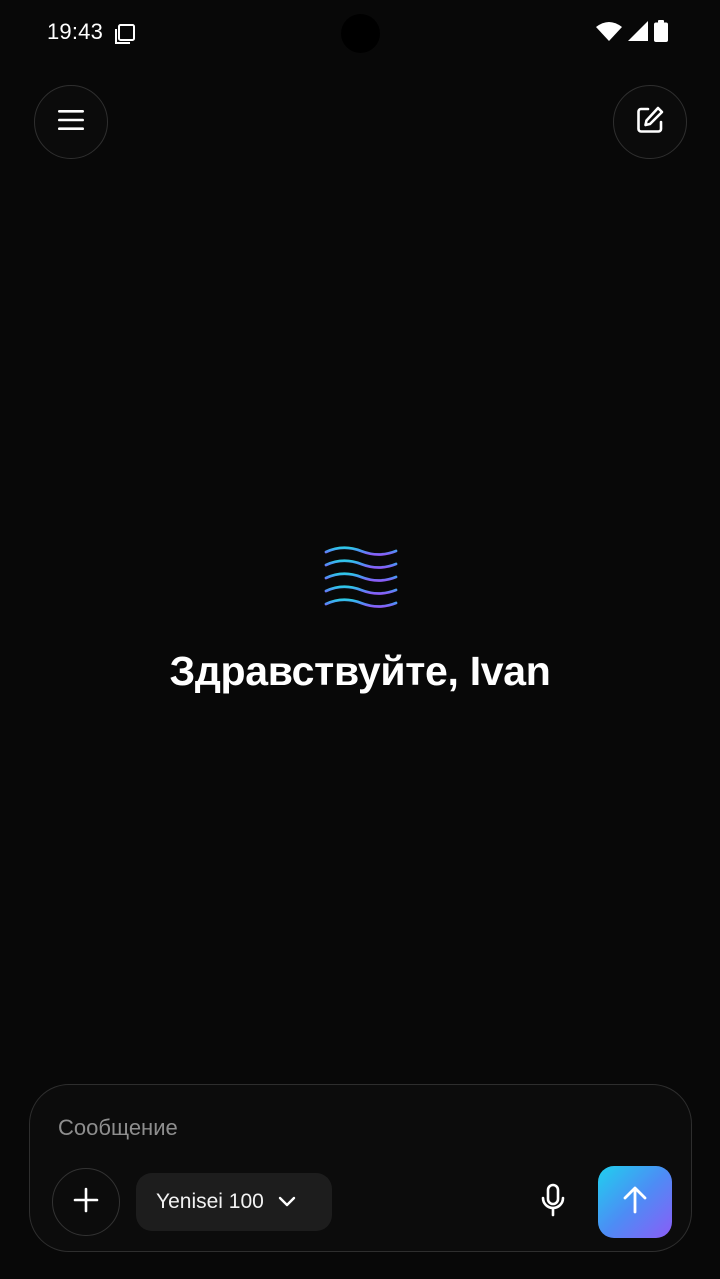 The image size is (720, 1279). I want to click on model-label: Yenisei 100, so click(210, 1201).